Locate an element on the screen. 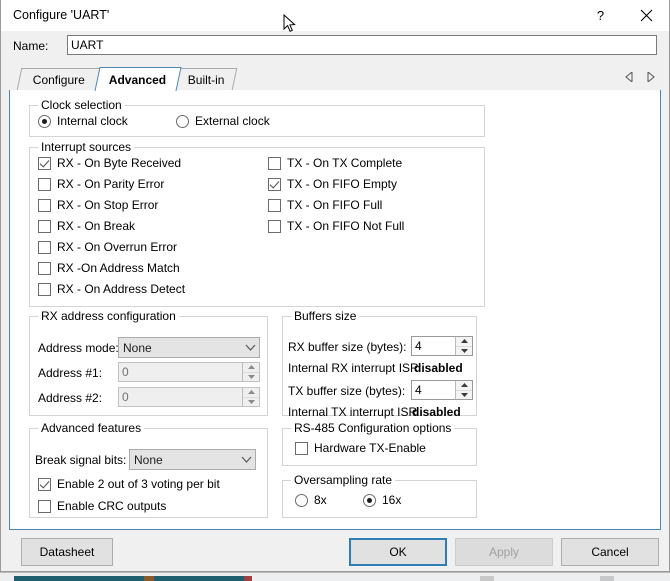 The image size is (670, 581). checkbox-rx-on-overrun-error-label: RX - On Overrun Error is located at coordinates (117, 247).